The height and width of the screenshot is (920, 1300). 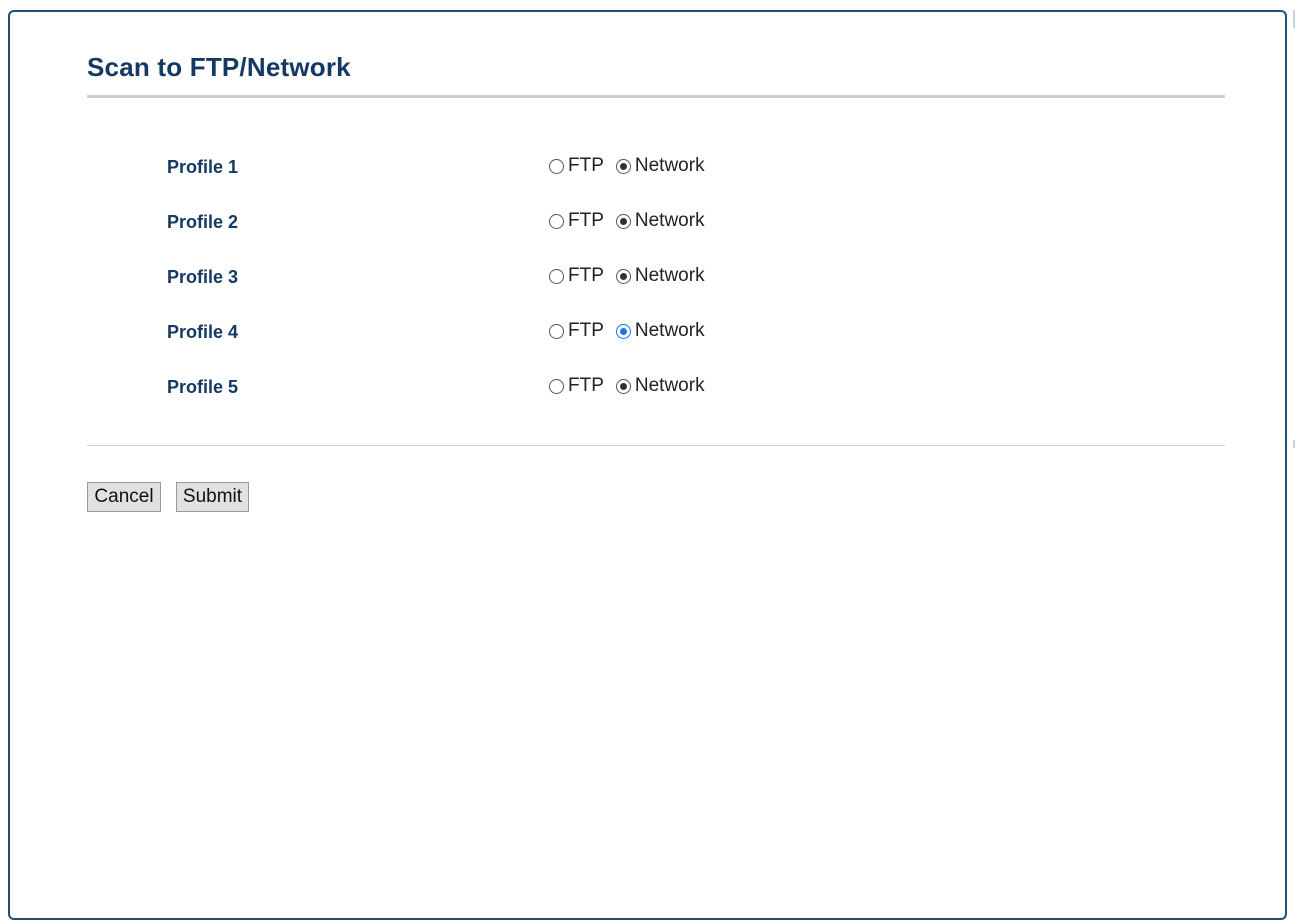 What do you see at coordinates (203, 222) in the screenshot?
I see `profile-label: Profile 2` at bounding box center [203, 222].